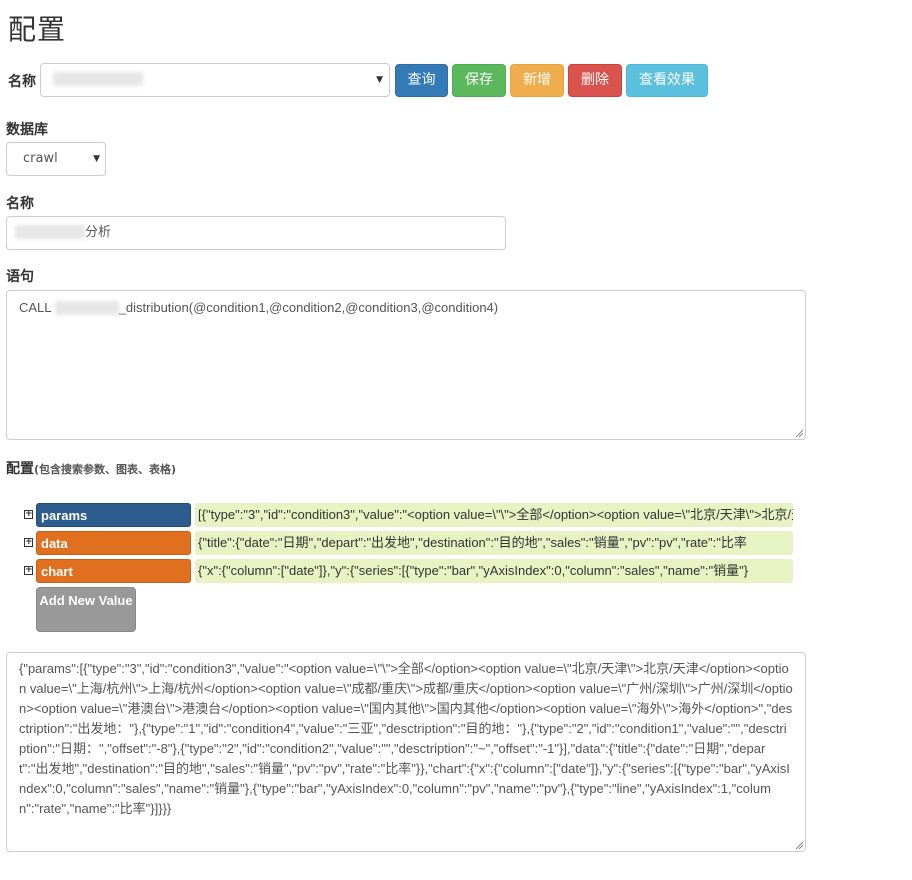 The width and height of the screenshot is (912, 880). Describe the element at coordinates (20, 204) in the screenshot. I see `name-field-label: 名称` at that location.